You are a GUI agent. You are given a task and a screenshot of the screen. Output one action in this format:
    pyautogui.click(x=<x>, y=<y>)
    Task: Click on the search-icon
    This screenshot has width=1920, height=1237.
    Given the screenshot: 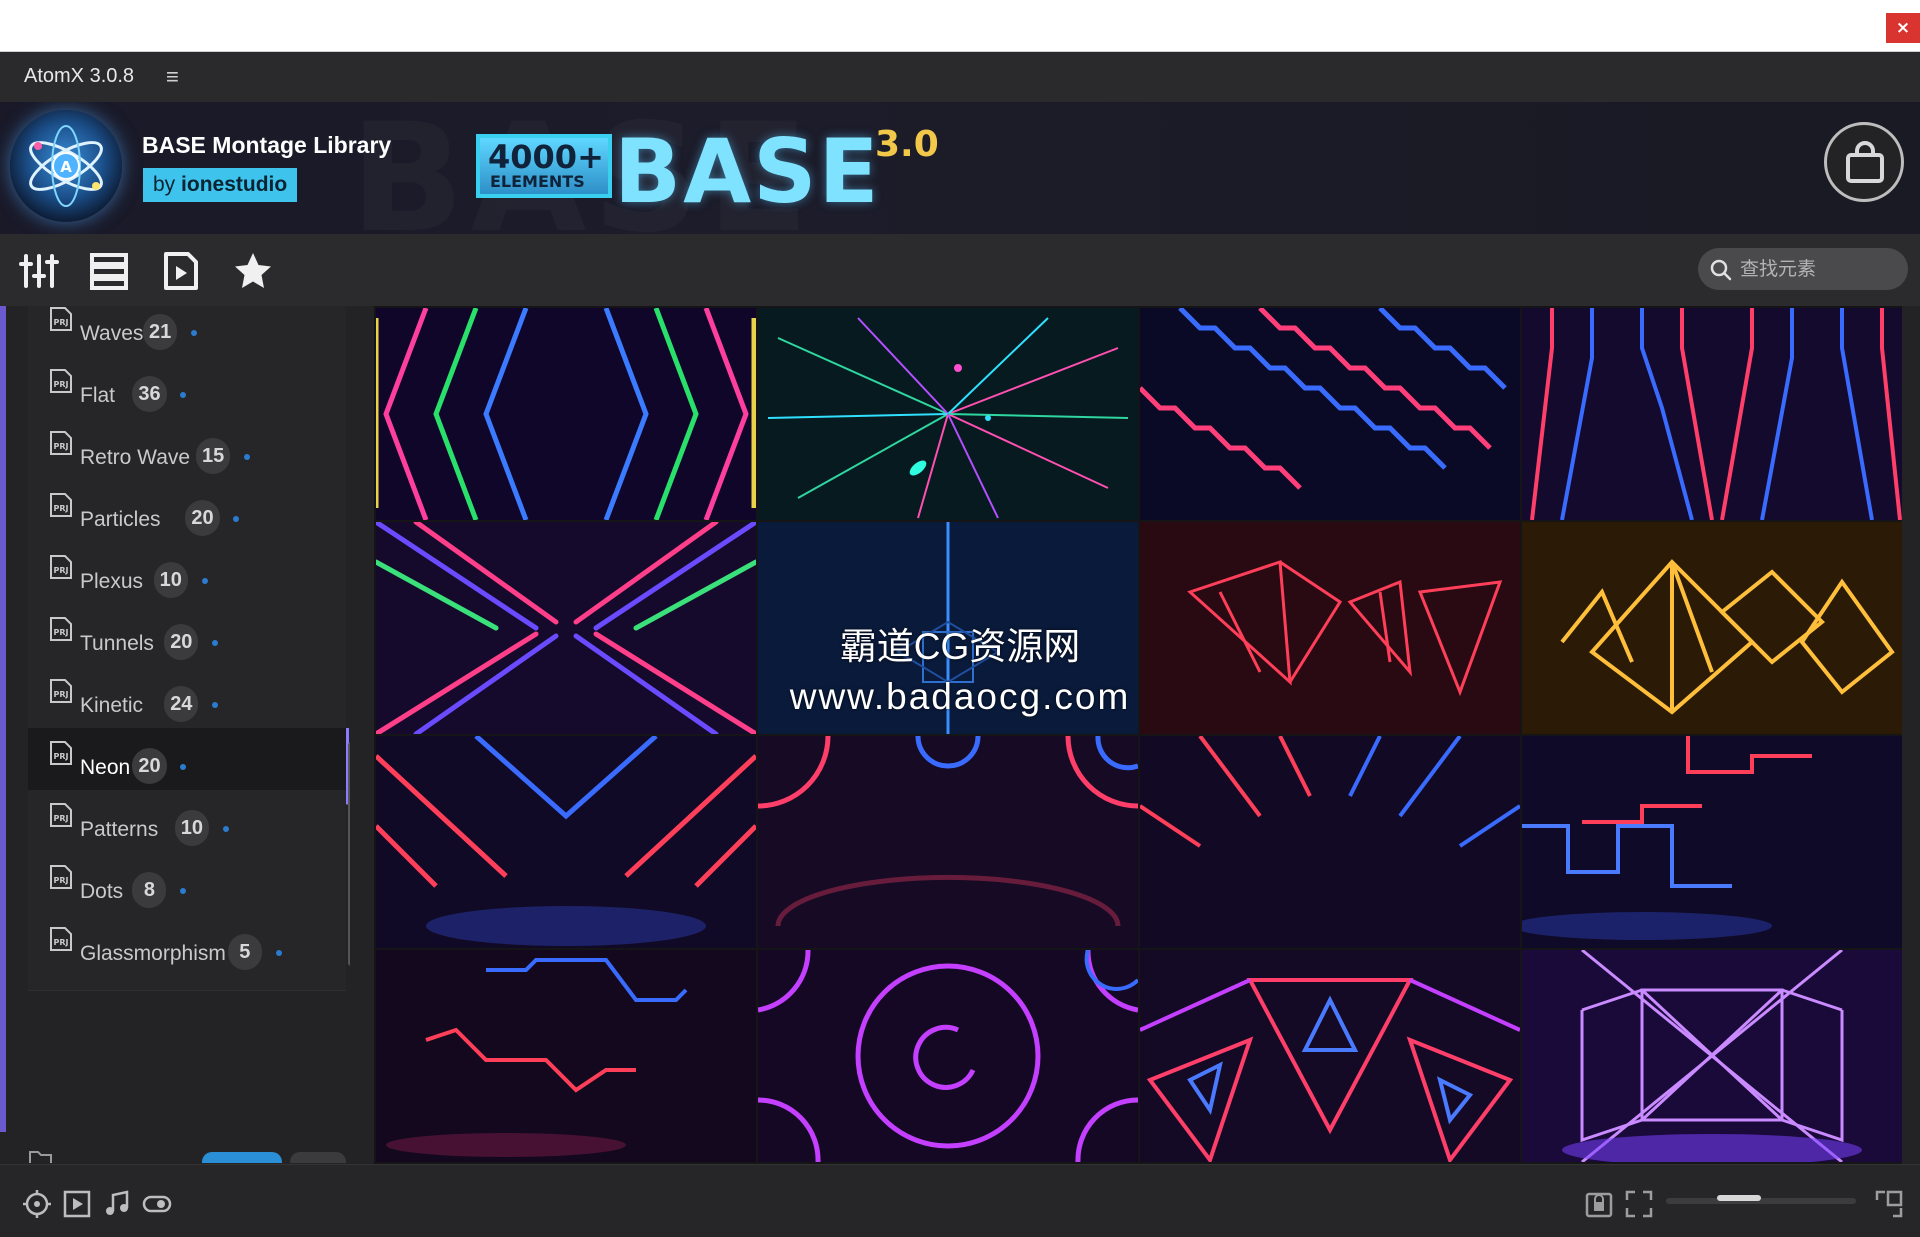 What is the action you would take?
    pyautogui.click(x=1721, y=270)
    